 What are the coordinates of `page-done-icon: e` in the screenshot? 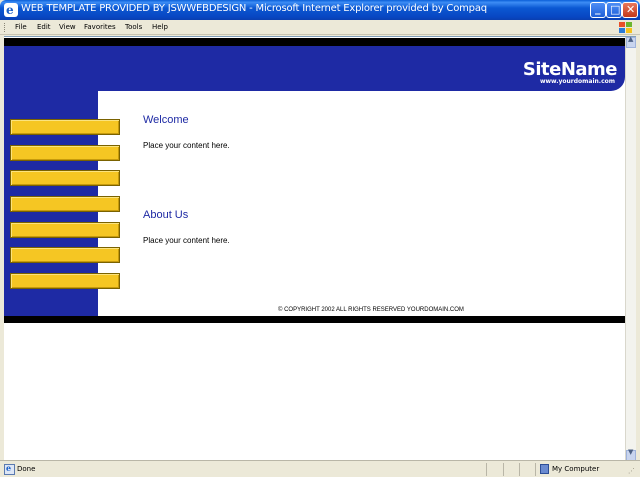 It's located at (9, 469).